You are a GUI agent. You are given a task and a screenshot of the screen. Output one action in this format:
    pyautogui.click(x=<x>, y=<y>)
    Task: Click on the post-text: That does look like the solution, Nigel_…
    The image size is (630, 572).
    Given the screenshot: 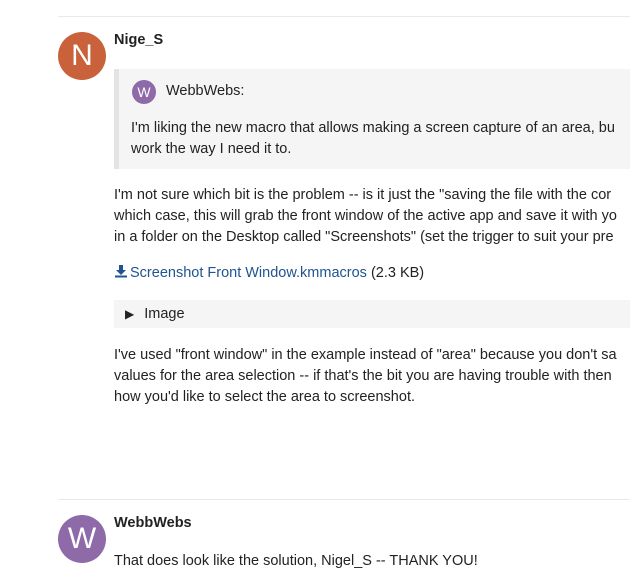 What is the action you would take?
    pyautogui.click(x=296, y=561)
    